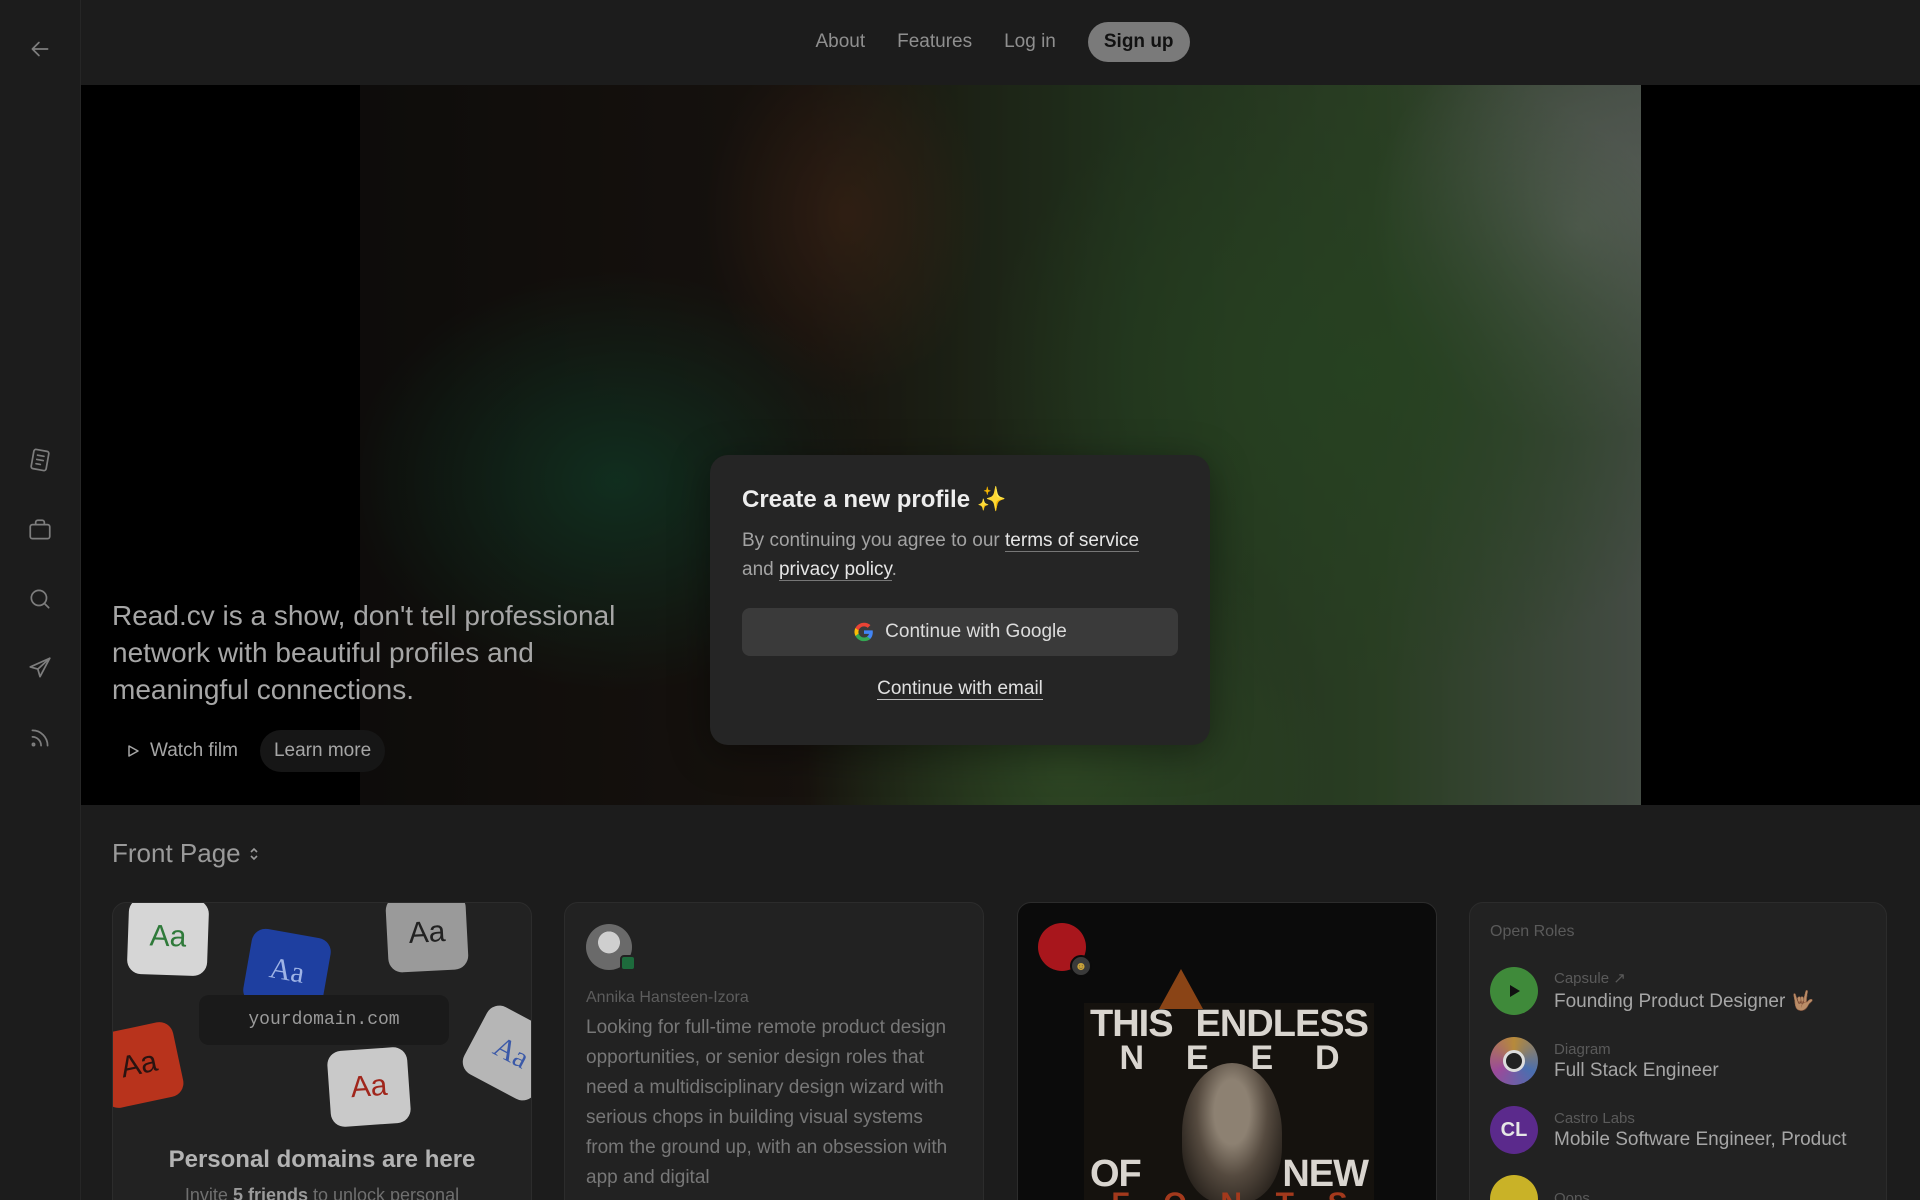  I want to click on watch-film-button: Watch film, so click(182, 751).